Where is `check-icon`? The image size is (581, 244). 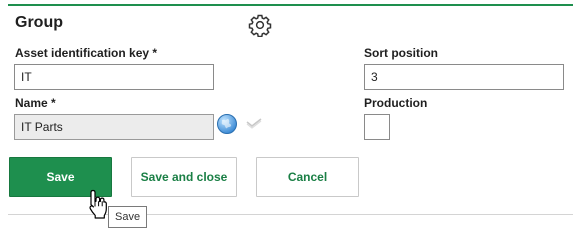 check-icon is located at coordinates (254, 123).